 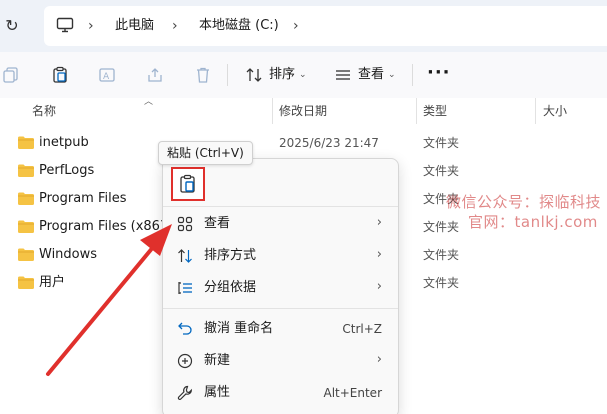 I want to click on menu-item-sort-by: 排序方式 ›, so click(x=280, y=256).